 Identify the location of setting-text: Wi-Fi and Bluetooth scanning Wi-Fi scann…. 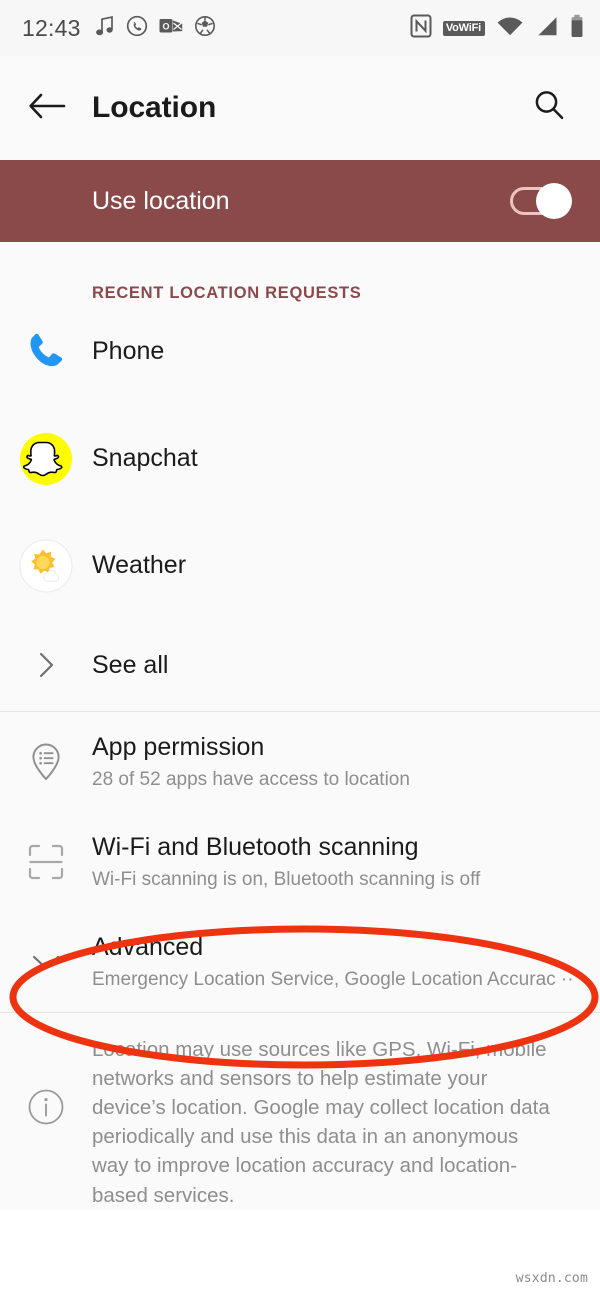
(293, 861).